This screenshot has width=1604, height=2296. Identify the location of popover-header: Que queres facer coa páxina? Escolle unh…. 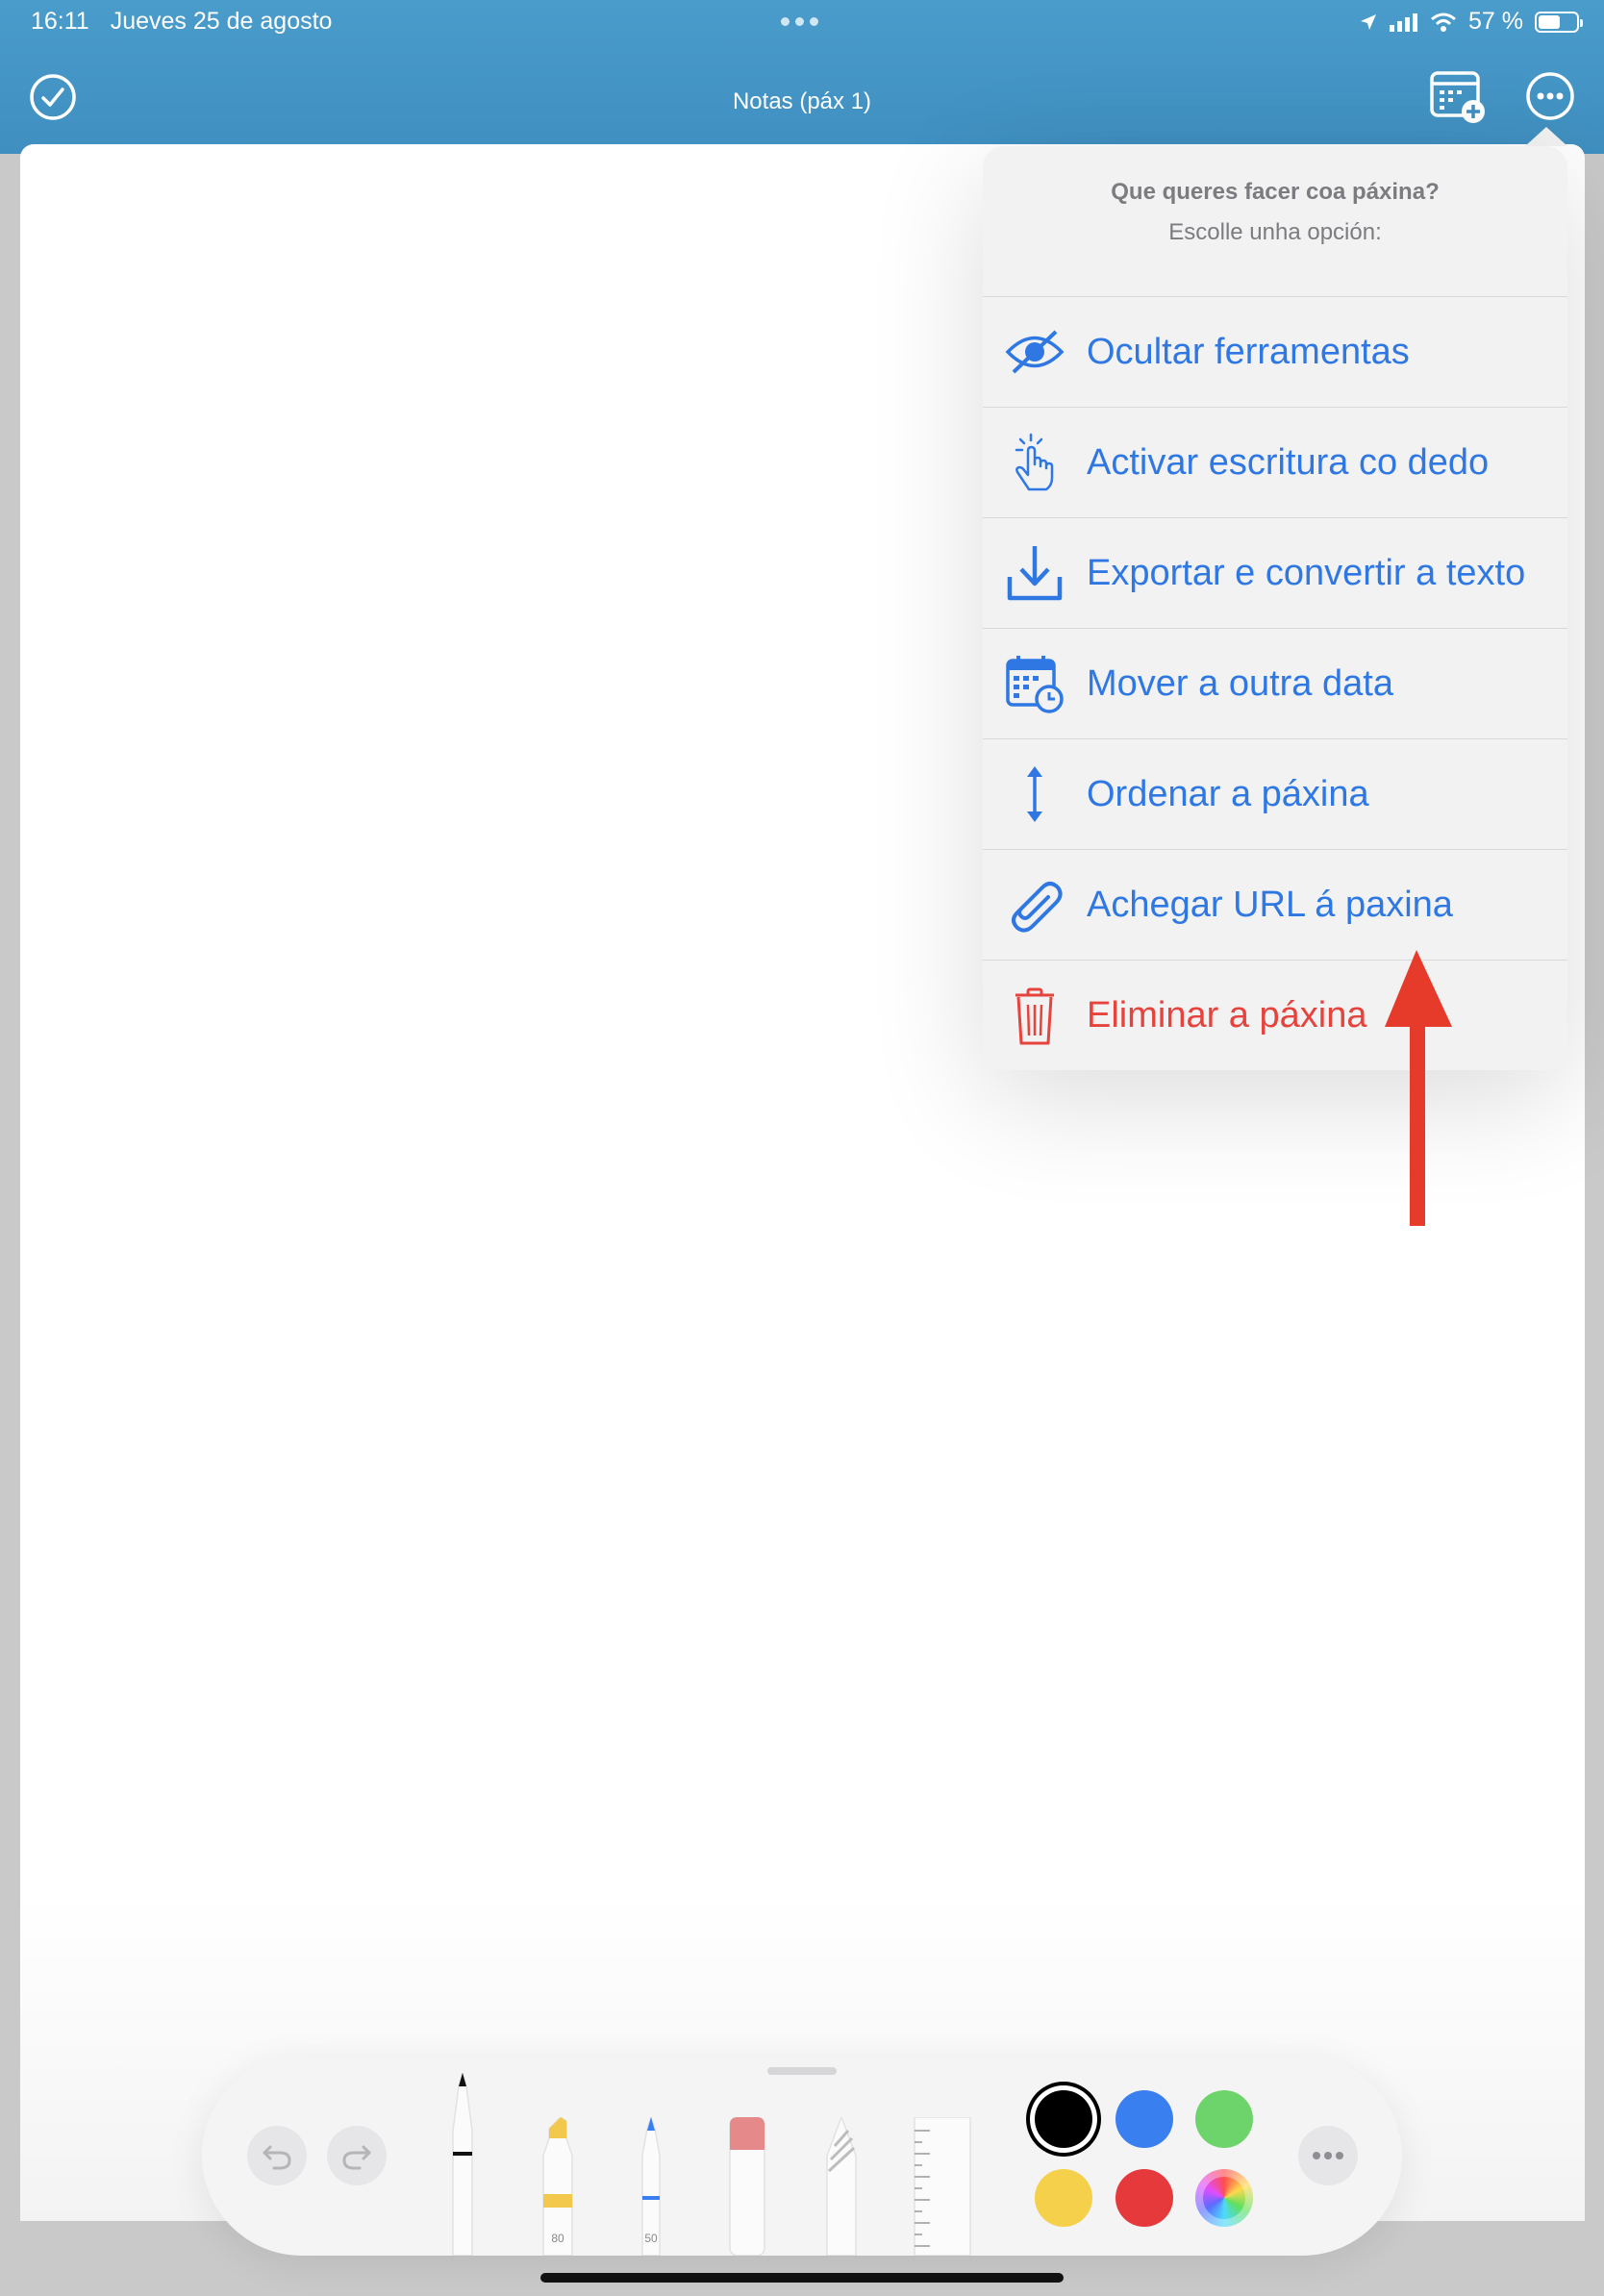
(1275, 221).